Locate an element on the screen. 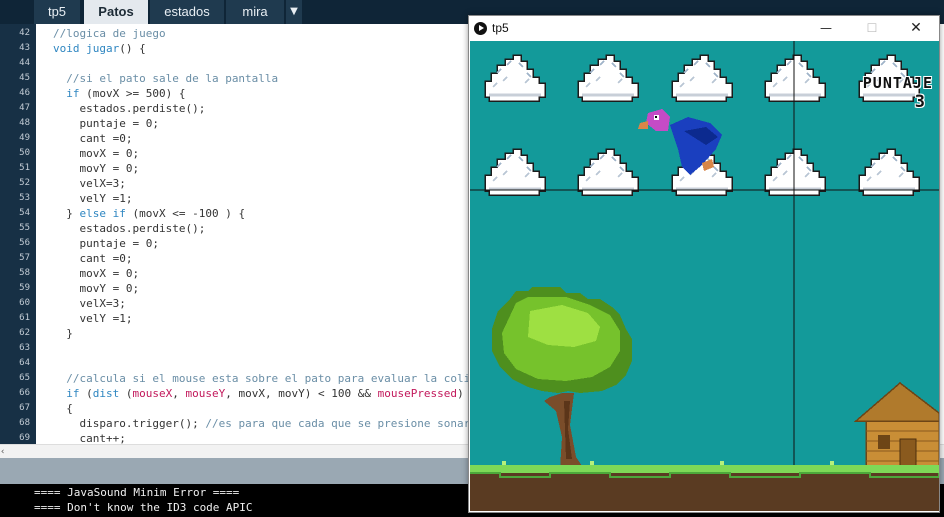 Image resolution: width=944 pixels, height=517 pixels. code-line: void jugar() { is located at coordinates (256, 48).